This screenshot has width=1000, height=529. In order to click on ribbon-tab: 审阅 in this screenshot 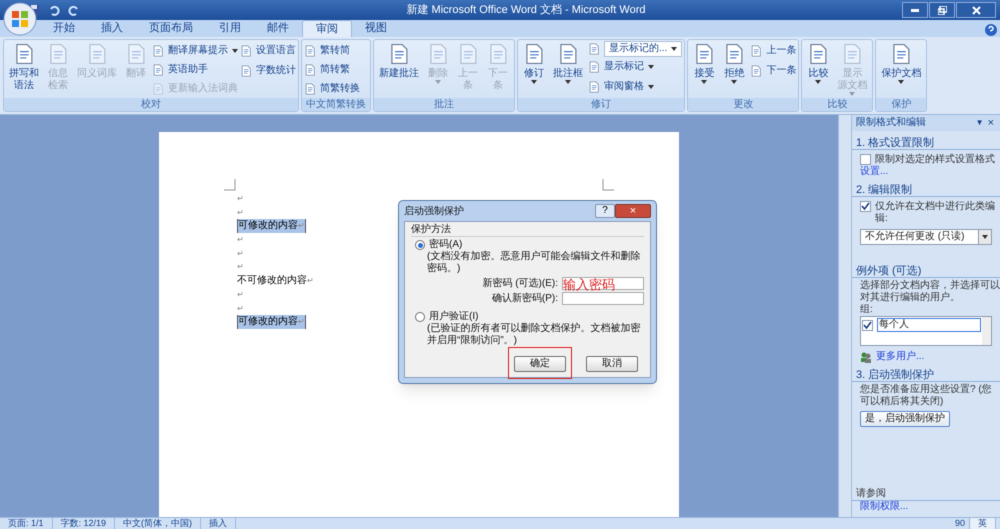, I will do `click(327, 28)`.